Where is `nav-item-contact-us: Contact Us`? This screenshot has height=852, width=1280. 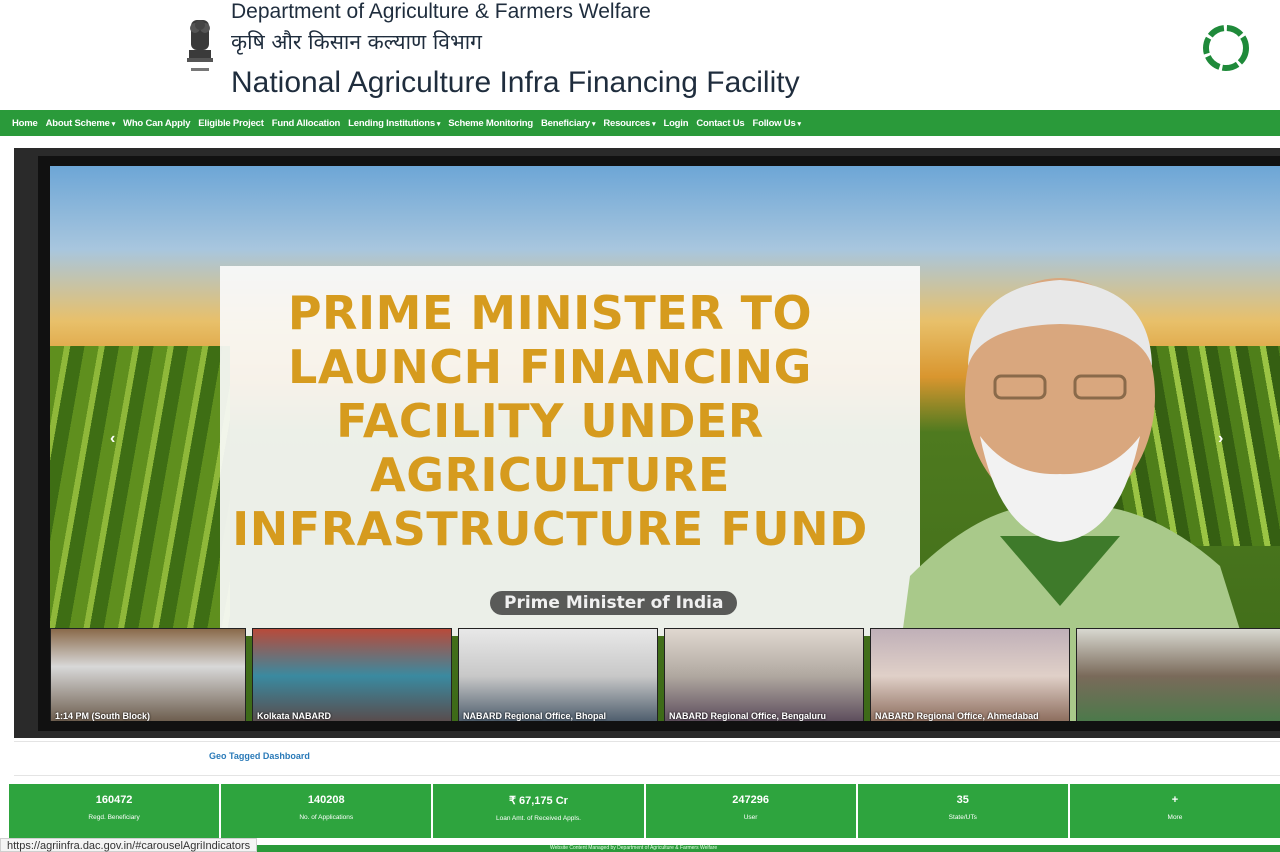
nav-item-contact-us: Contact Us is located at coordinates (720, 123).